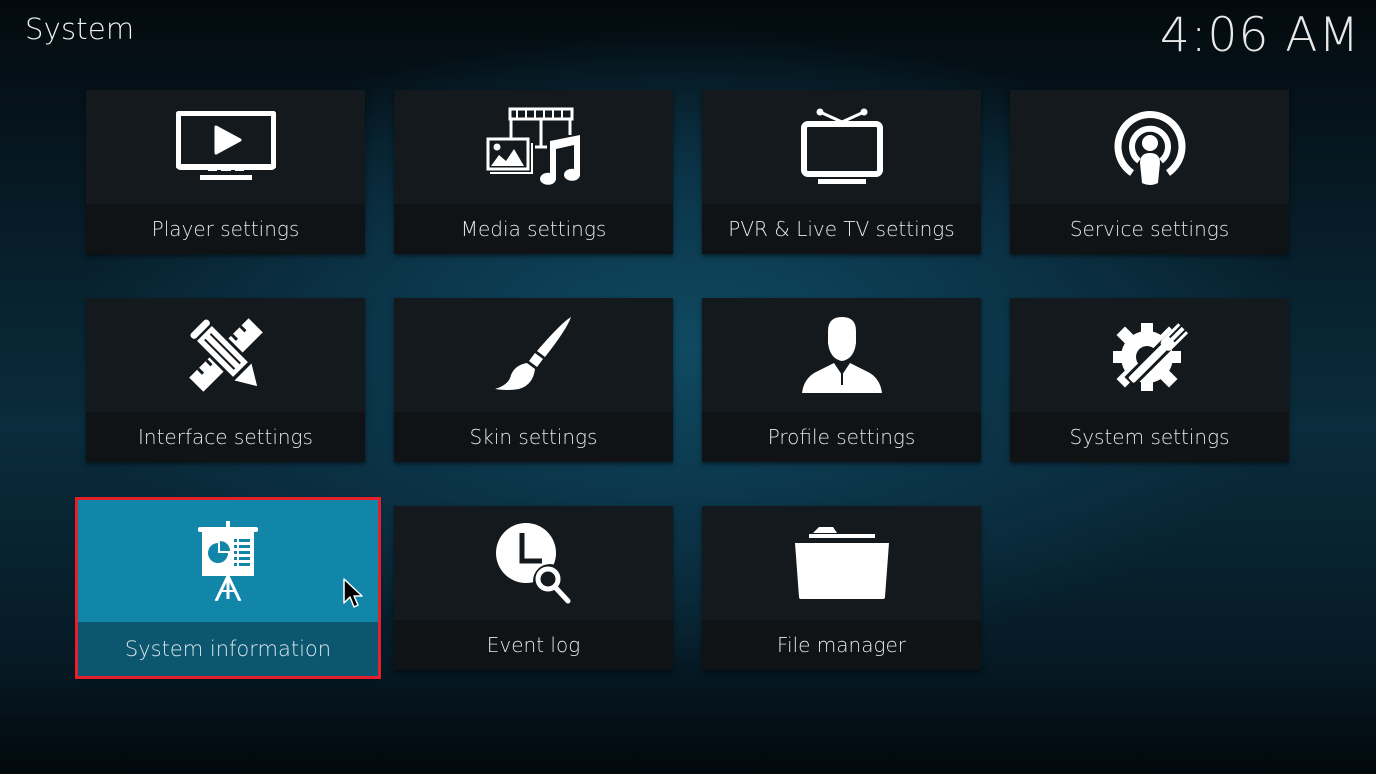 The image size is (1376, 774). I want to click on tile-event-log: Event log, so click(533, 588).